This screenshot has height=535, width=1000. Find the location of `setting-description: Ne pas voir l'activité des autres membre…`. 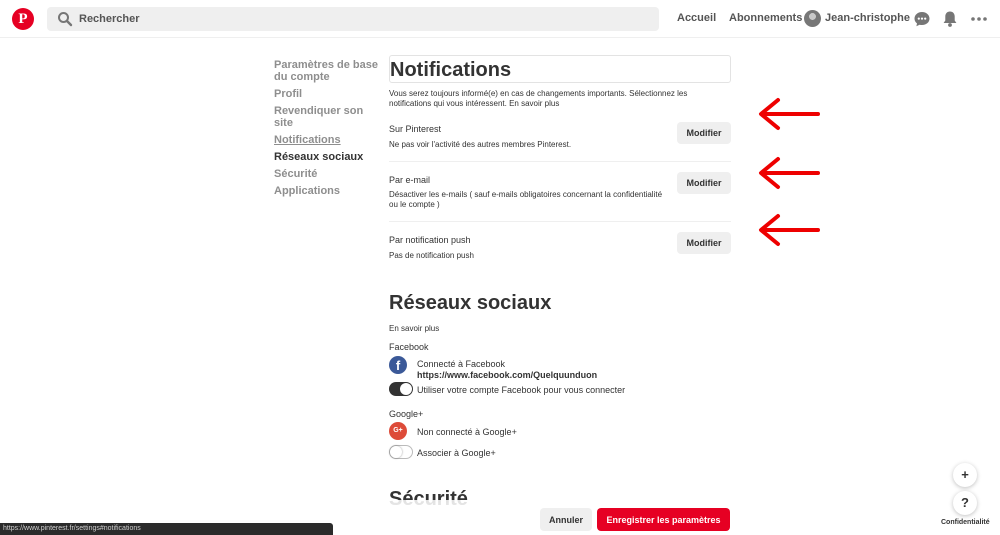

setting-description: Ne pas voir l'activité des autres membre… is located at coordinates (480, 144).